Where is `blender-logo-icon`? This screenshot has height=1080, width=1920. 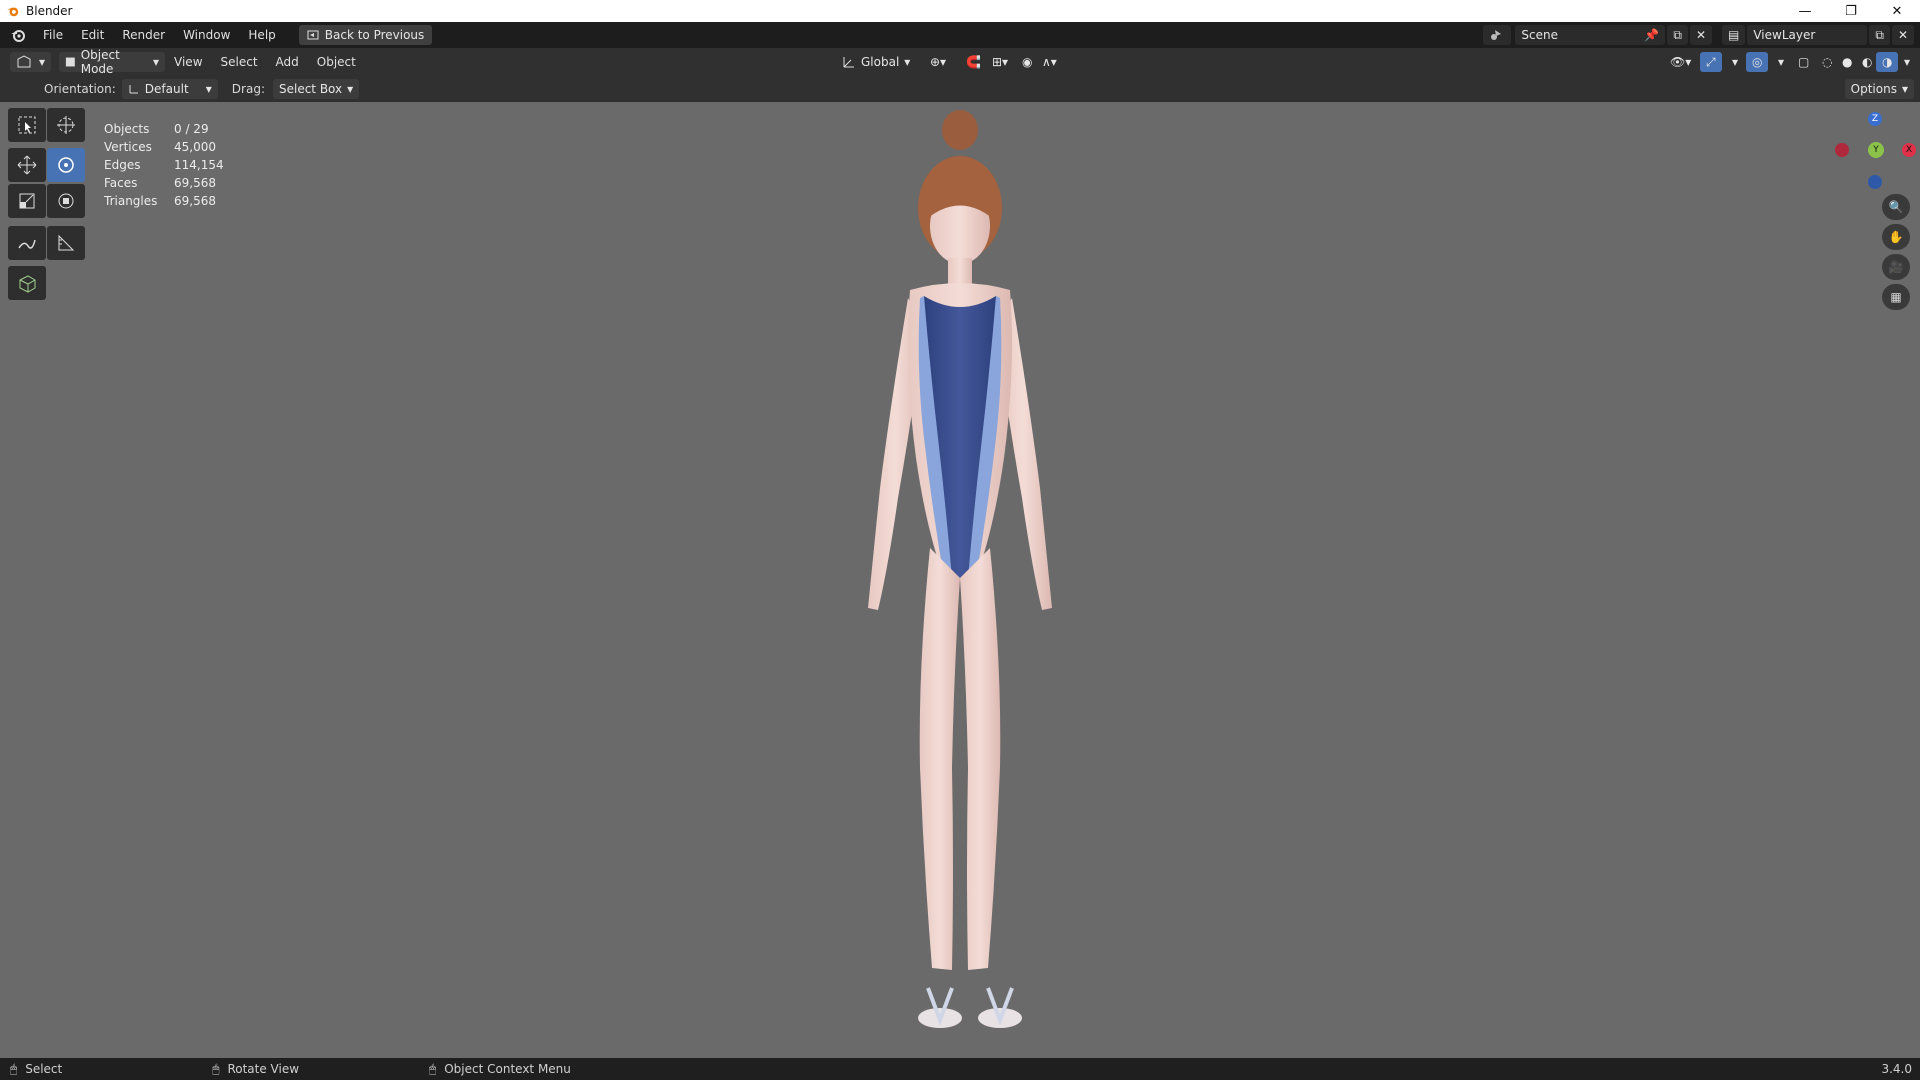 blender-logo-icon is located at coordinates (12, 12).